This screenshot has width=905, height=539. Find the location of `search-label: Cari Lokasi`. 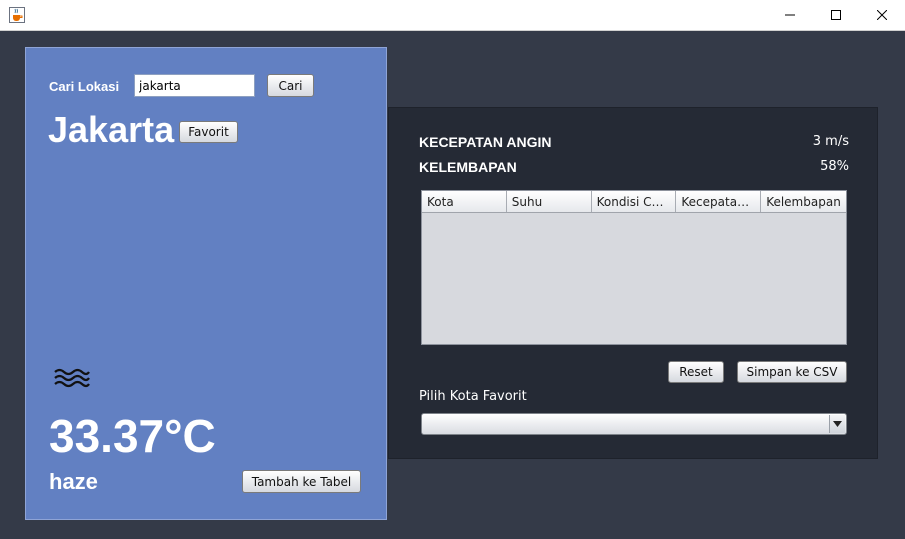

search-label: Cari Lokasi is located at coordinates (84, 86).